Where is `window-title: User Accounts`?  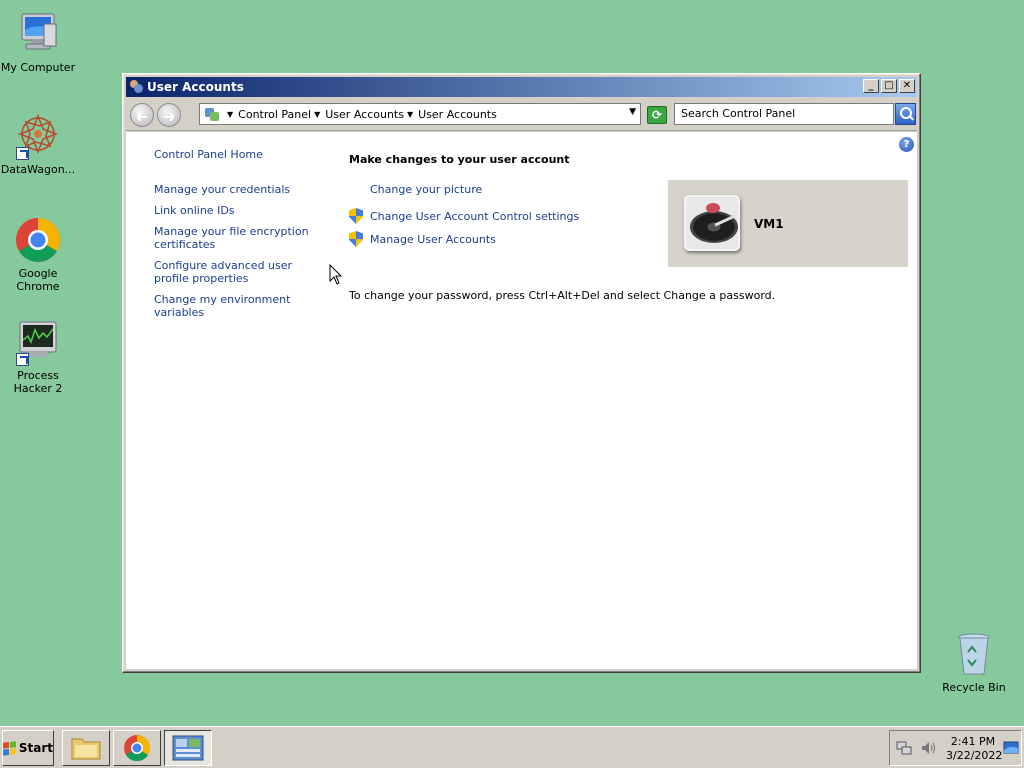
window-title: User Accounts is located at coordinates (195, 87).